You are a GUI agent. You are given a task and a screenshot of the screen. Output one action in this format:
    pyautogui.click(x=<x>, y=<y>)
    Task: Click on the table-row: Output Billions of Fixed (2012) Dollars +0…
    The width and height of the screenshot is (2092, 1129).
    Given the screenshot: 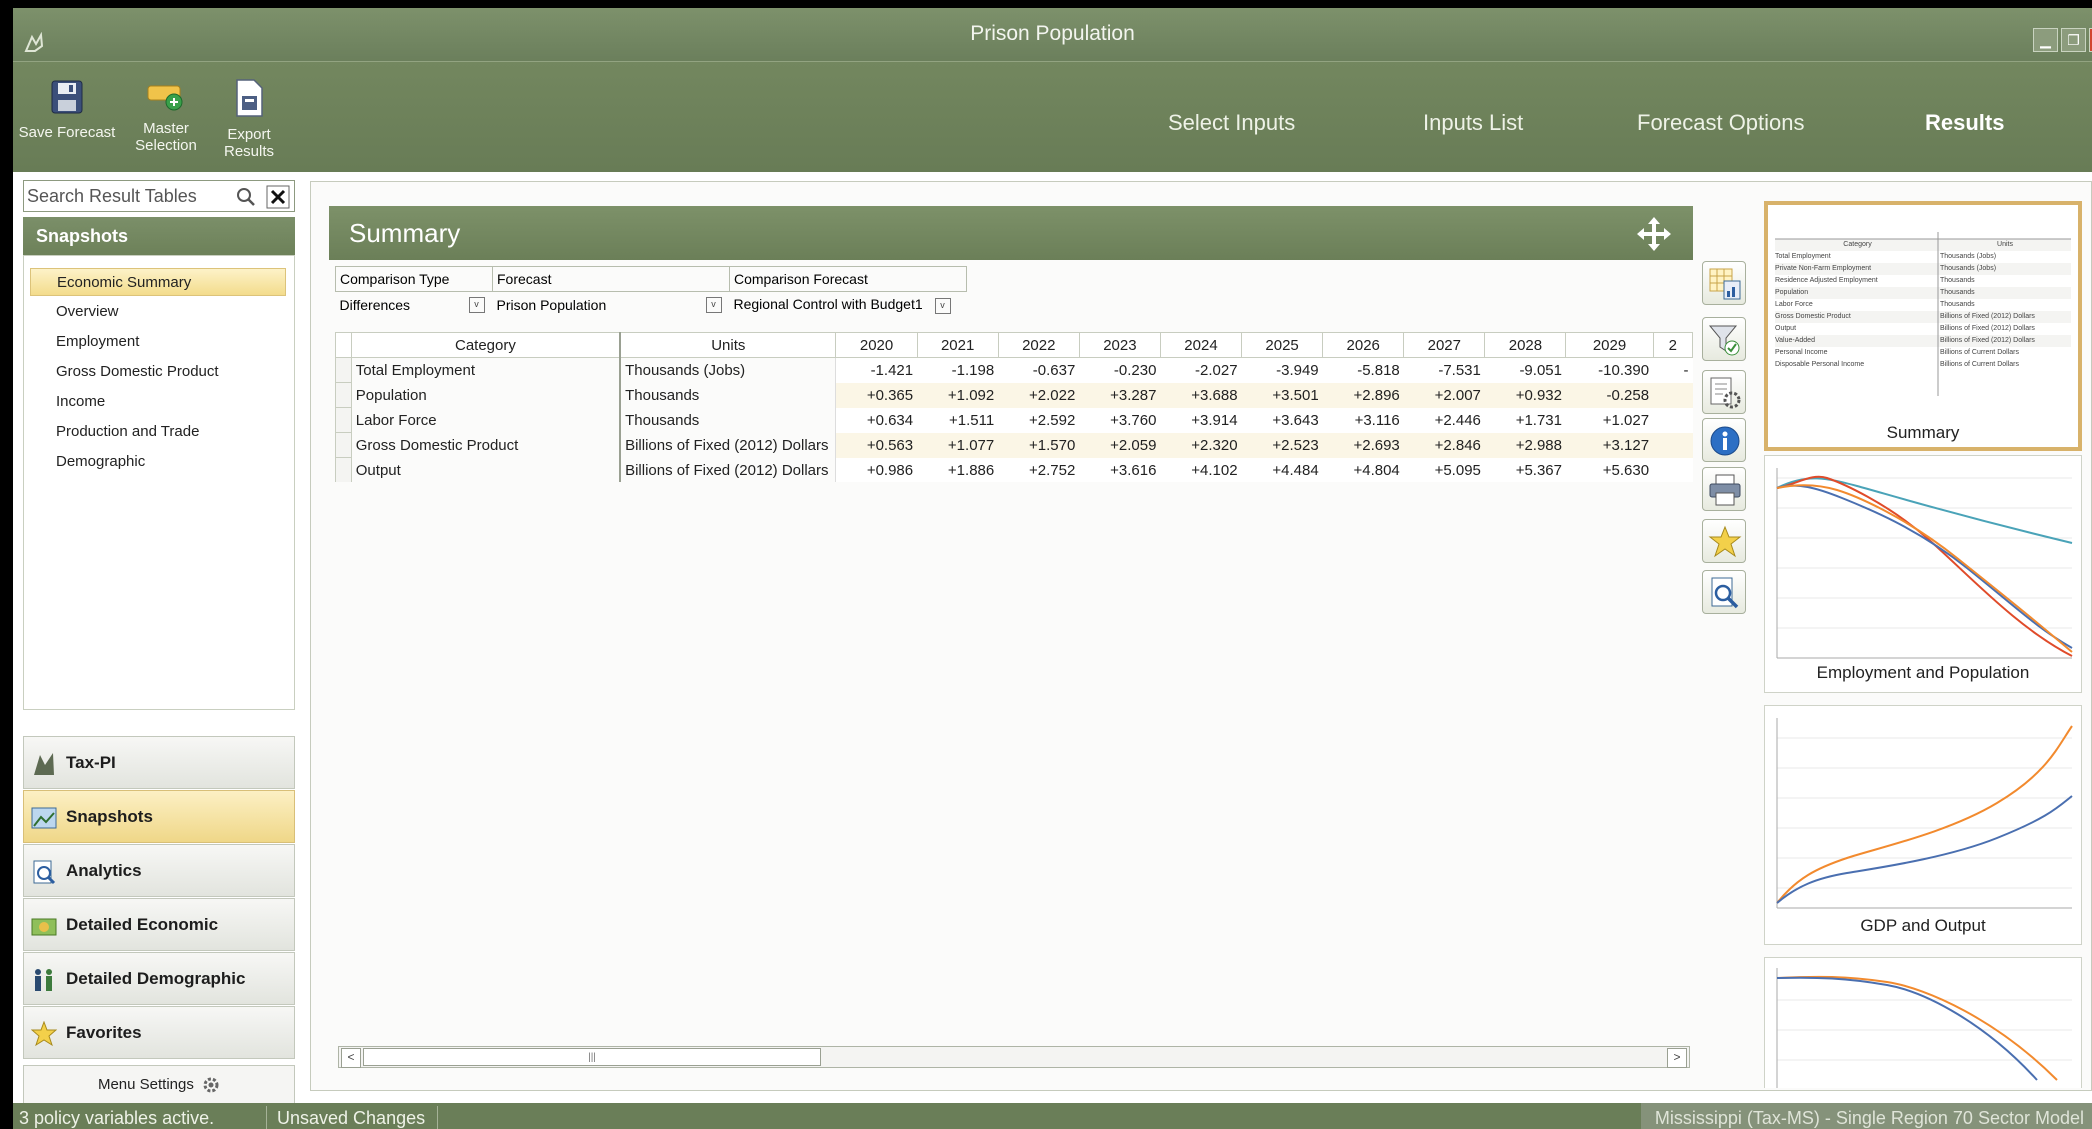 What is the action you would take?
    pyautogui.click(x=1014, y=469)
    